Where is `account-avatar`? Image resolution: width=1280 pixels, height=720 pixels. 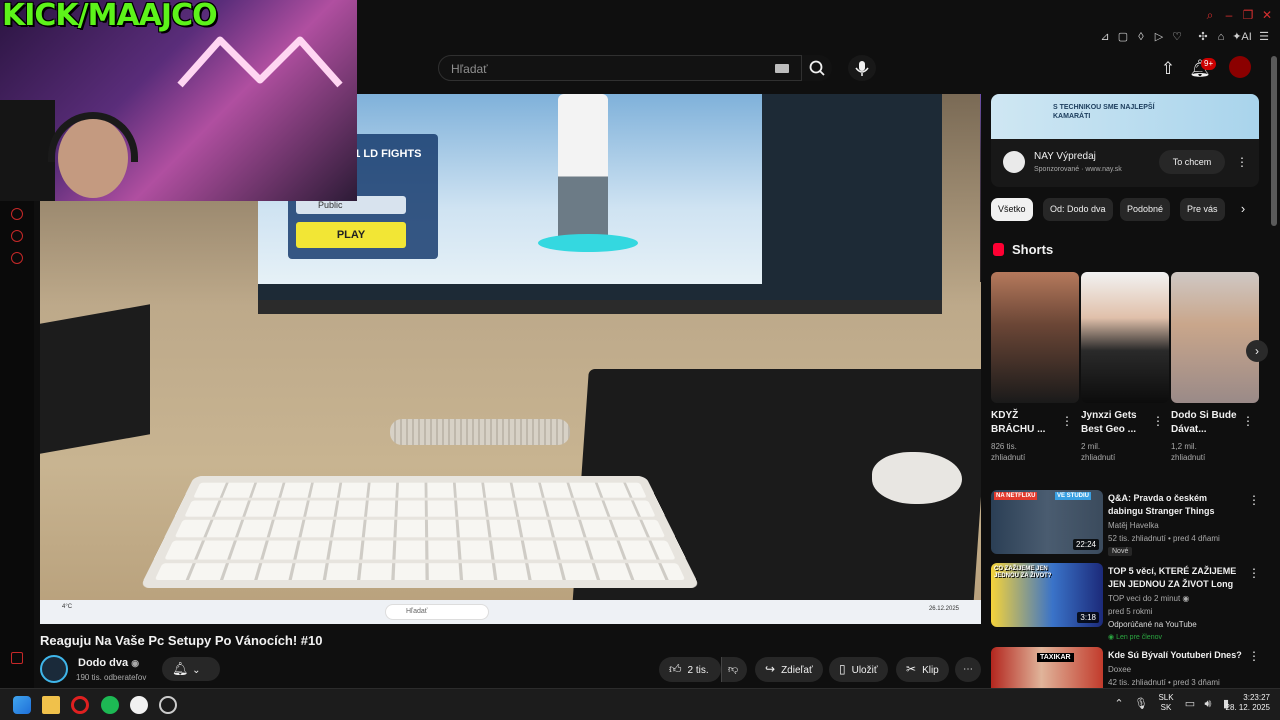
account-avatar is located at coordinates (1240, 67).